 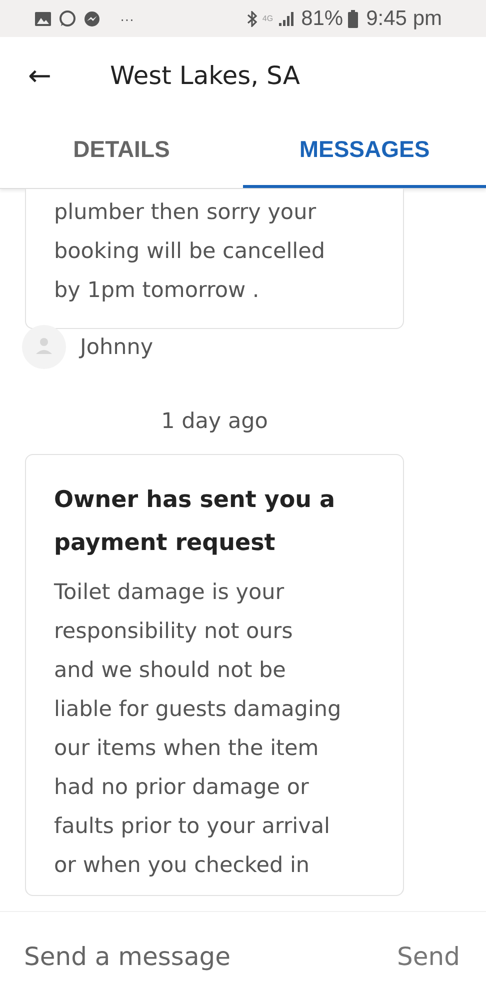 I want to click on page-title: West Lakes, SA, so click(x=205, y=75).